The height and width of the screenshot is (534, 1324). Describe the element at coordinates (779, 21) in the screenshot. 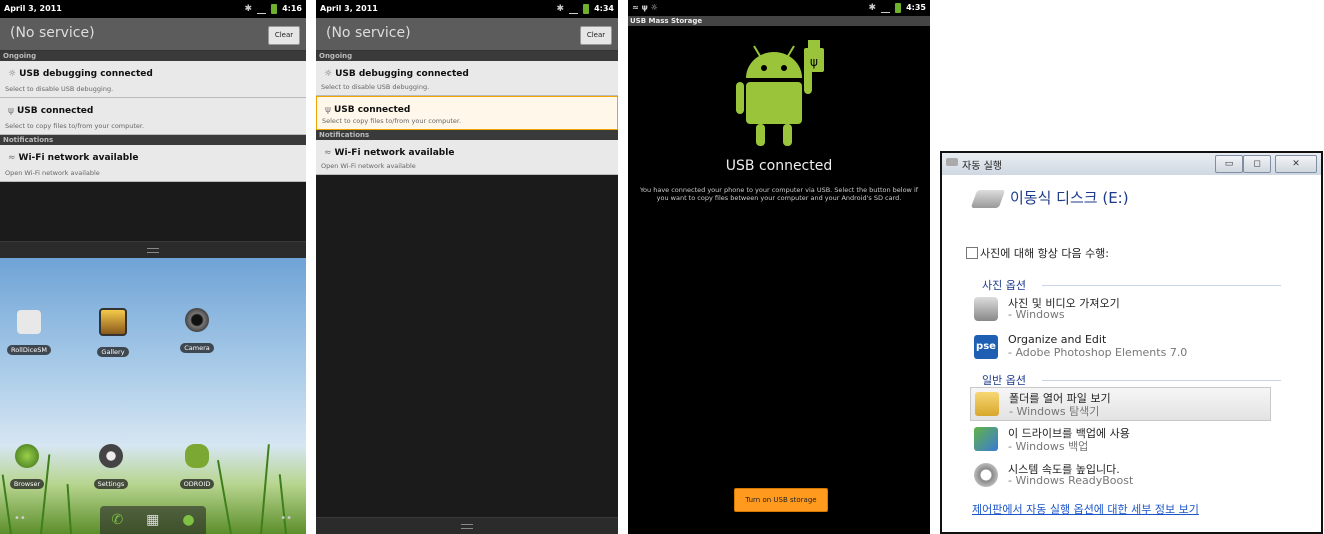

I see `activity-title-bar: USB Mass Storage` at that location.